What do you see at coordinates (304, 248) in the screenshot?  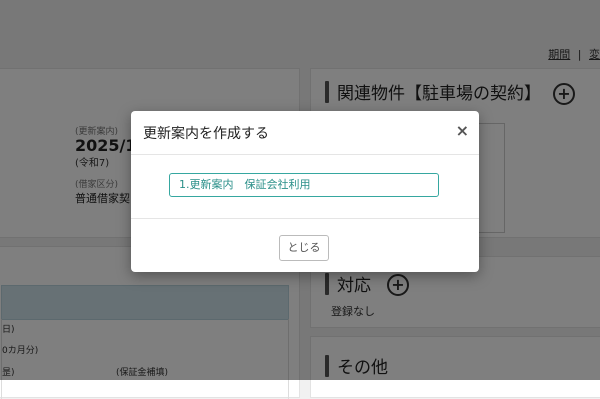 I see `close-button: とじる` at bounding box center [304, 248].